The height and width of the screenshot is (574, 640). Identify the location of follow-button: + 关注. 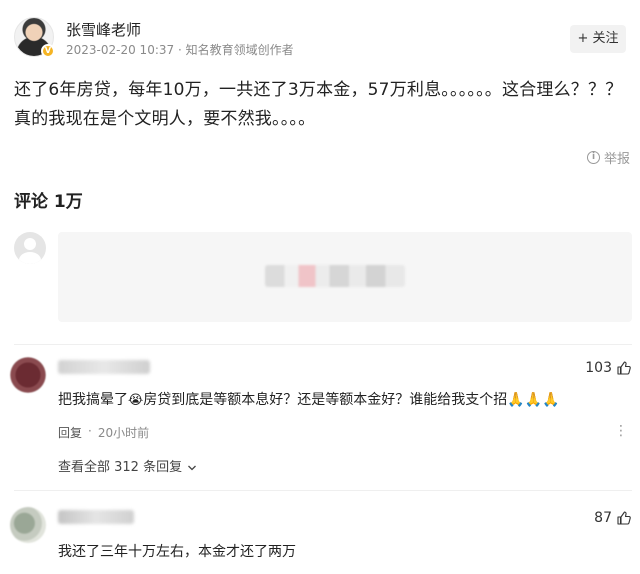
(598, 39).